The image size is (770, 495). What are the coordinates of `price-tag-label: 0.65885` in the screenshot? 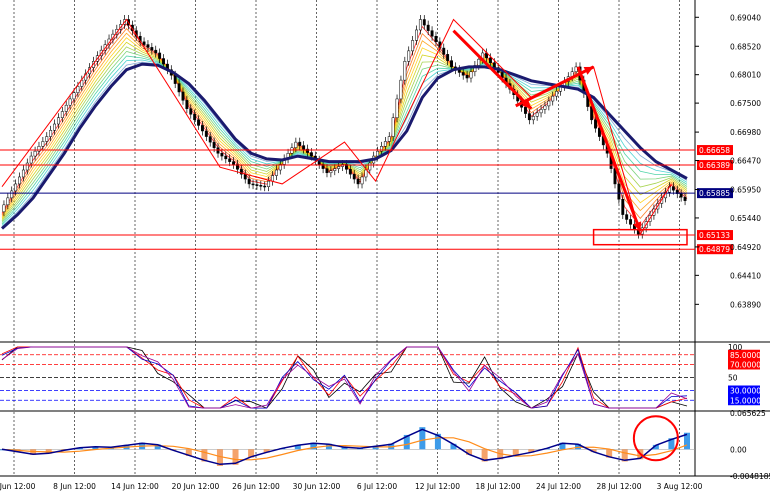 It's located at (714, 193).